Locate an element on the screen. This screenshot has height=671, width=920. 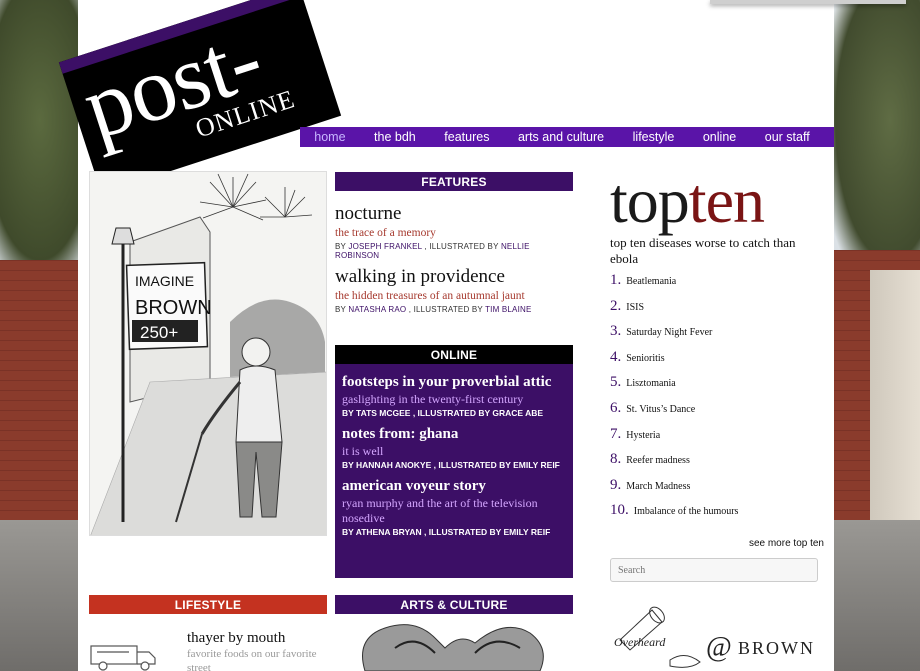
list-item: 3. Saturday Night Fever is located at coordinates (661, 331).